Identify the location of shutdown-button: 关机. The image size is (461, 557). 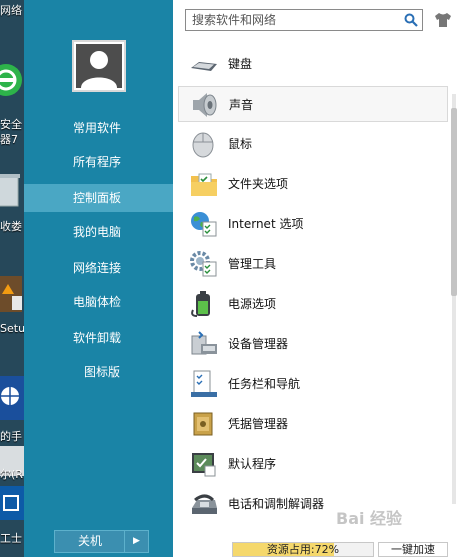
(90, 541).